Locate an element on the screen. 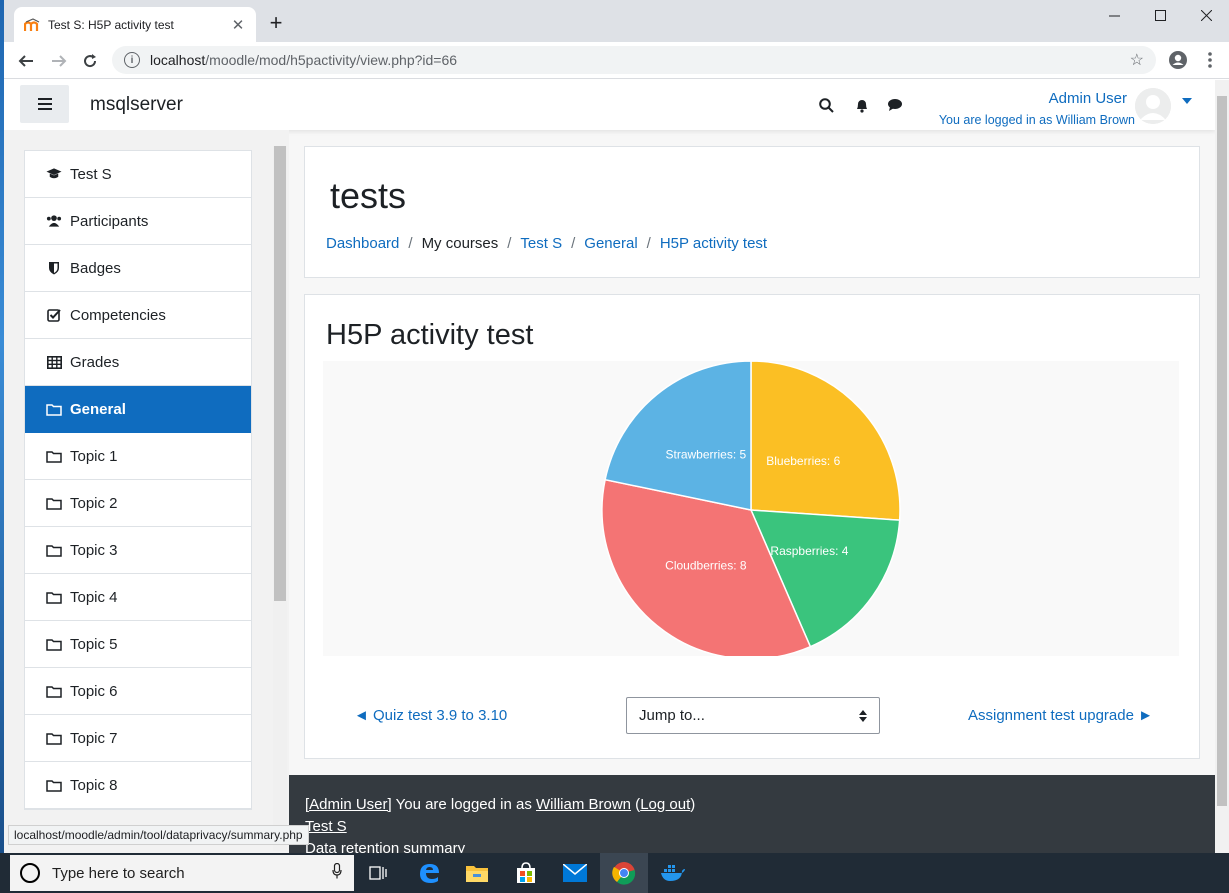  drawer-scrollbar is located at coordinates (280, 498).